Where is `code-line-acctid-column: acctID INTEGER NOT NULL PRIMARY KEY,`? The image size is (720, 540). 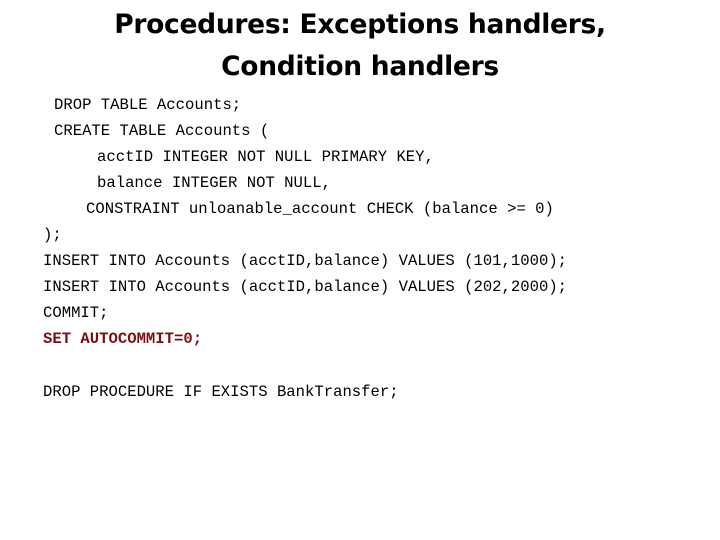
code-line-acctid-column: acctID INTEGER NOT NULL PRIMARY KEY, is located at coordinates (265, 157).